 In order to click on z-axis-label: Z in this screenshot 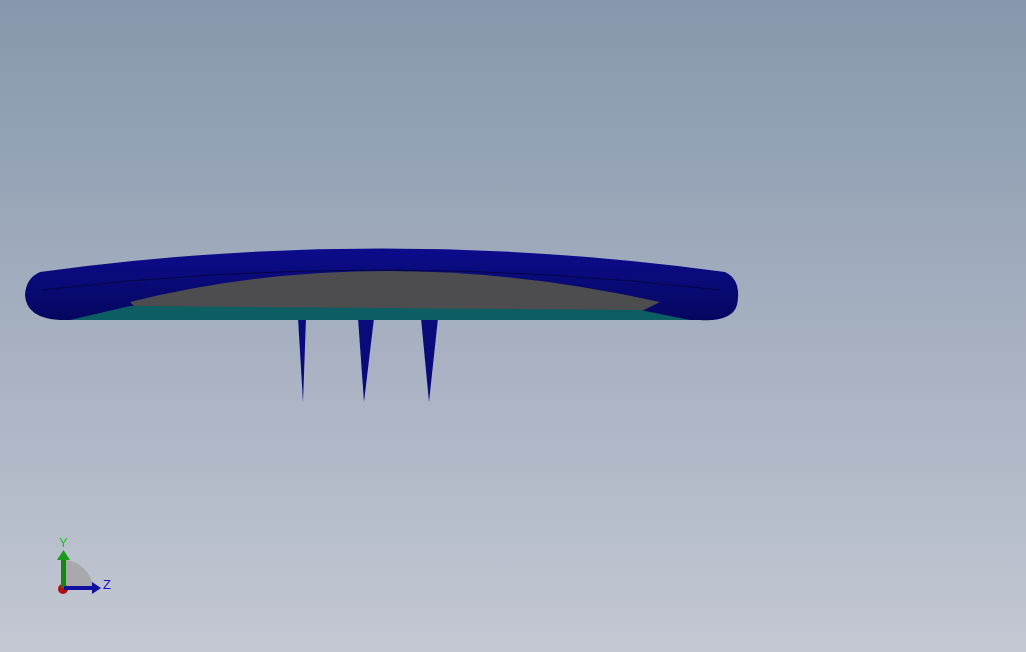, I will do `click(107, 584)`.